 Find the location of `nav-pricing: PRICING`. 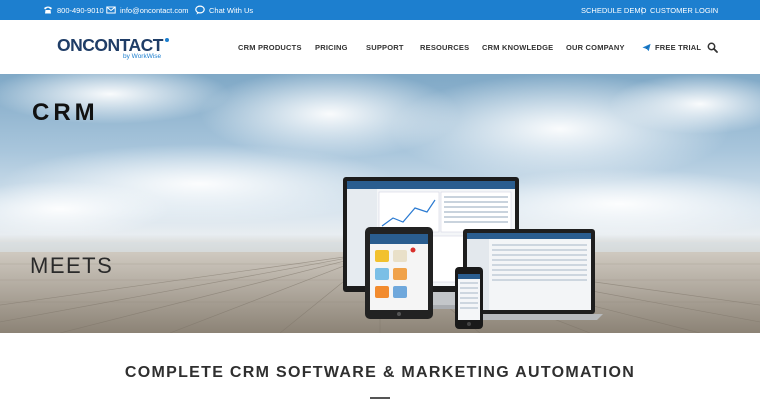

nav-pricing: PRICING is located at coordinates (331, 47).